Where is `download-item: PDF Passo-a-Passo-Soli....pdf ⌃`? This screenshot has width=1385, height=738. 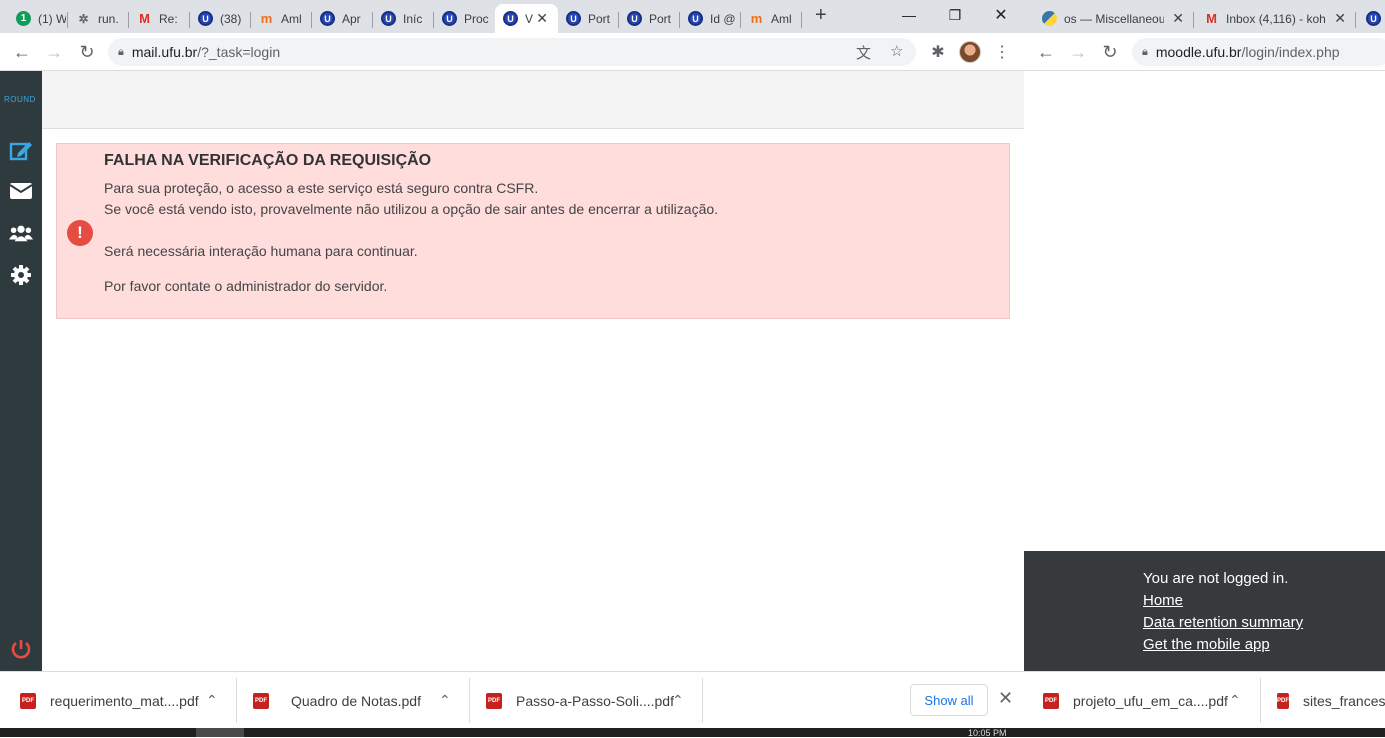 download-item: PDF Passo-a-Passo-Soli....pdf ⌃ is located at coordinates (593, 700).